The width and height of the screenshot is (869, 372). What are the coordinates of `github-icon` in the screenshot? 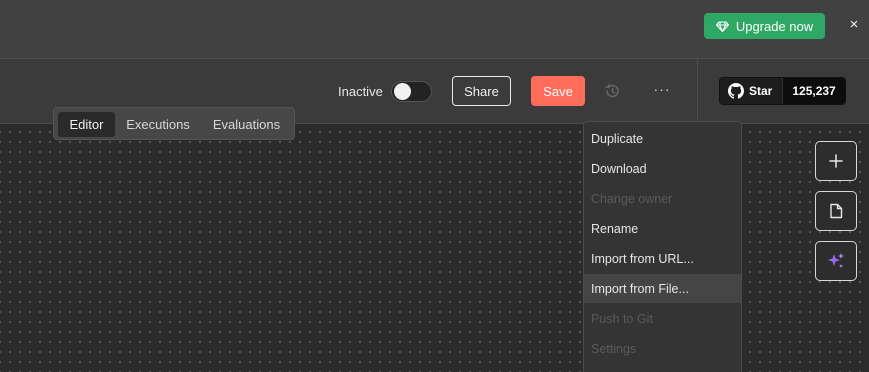 It's located at (736, 91).